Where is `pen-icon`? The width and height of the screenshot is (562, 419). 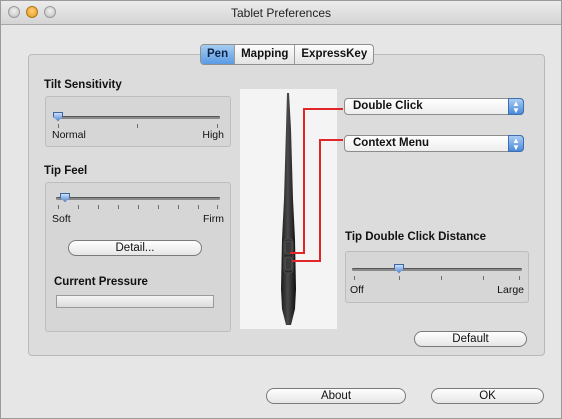
pen-icon is located at coordinates (288, 209).